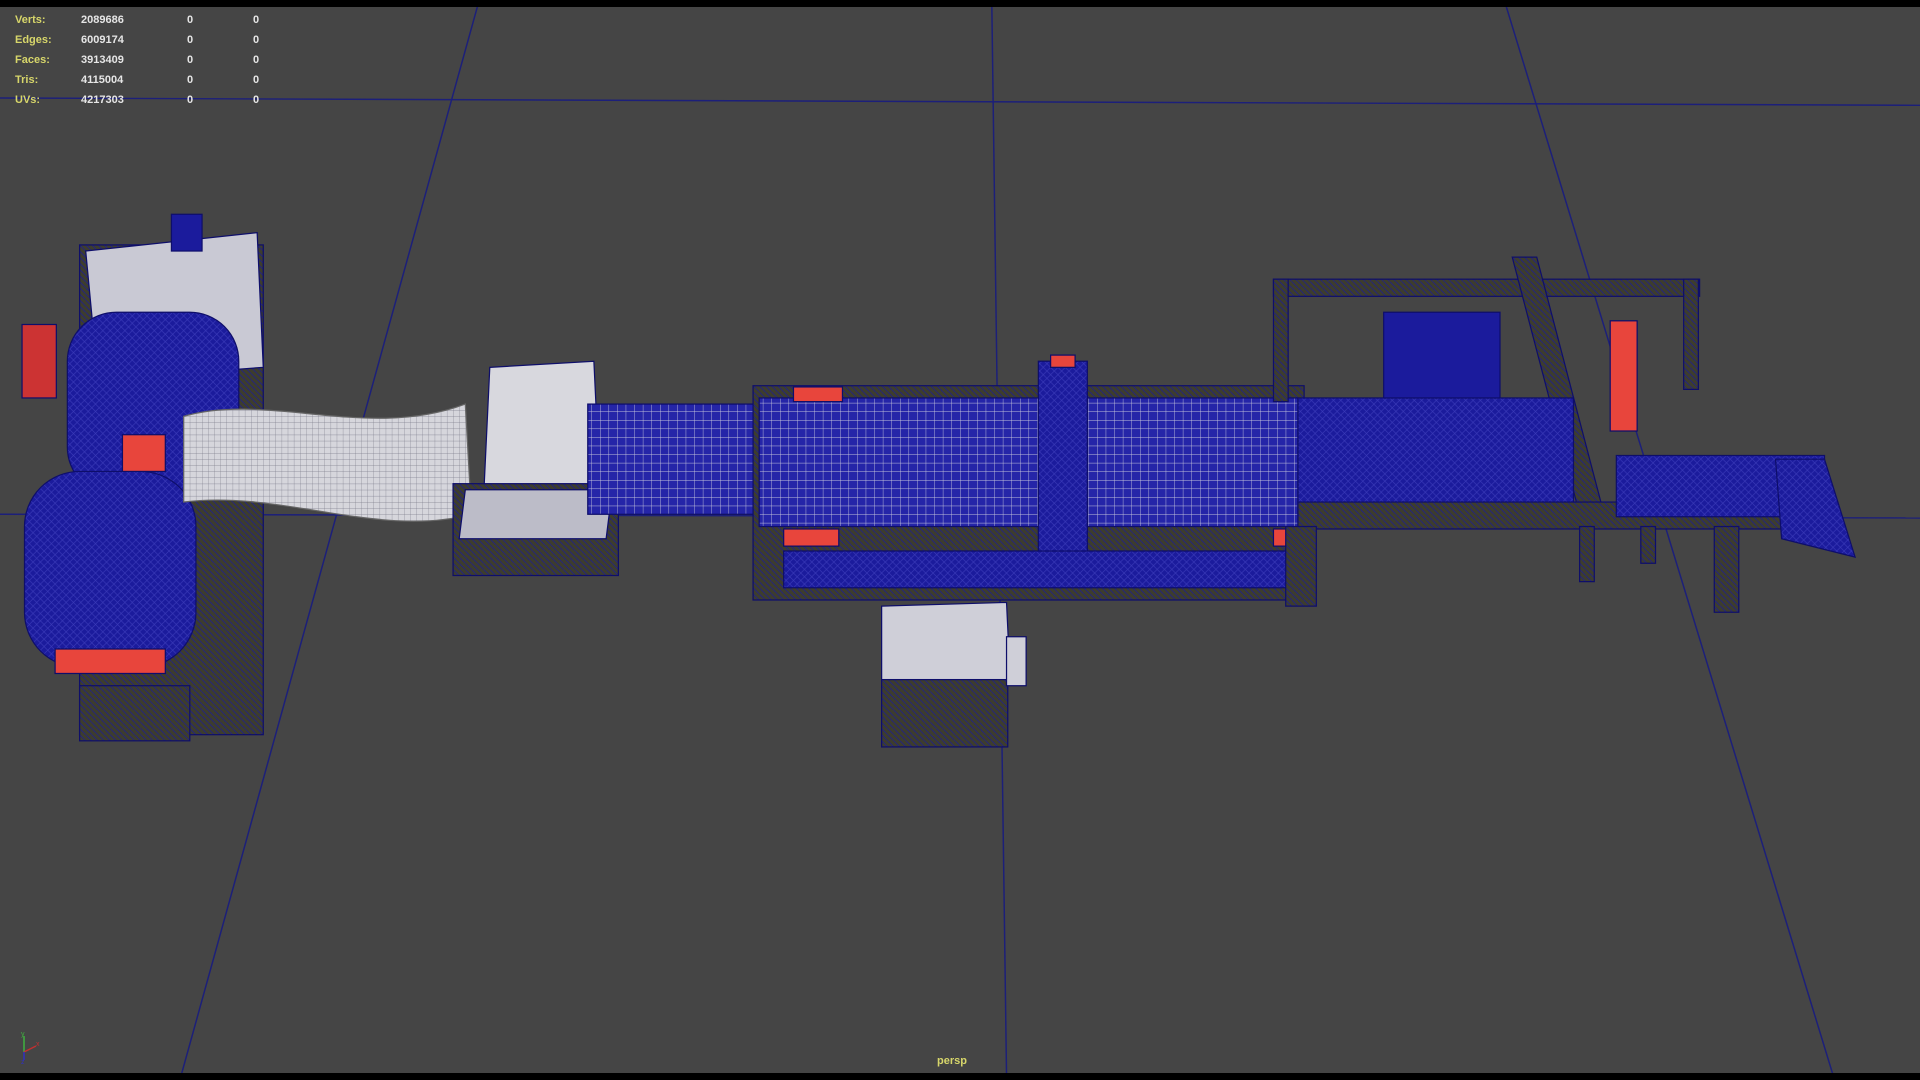 Image resolution: width=1920 pixels, height=1080 pixels. Describe the element at coordinates (150, 84) in the screenshot. I see `hud-row-tris: Tris: 4115004 0 0` at that location.